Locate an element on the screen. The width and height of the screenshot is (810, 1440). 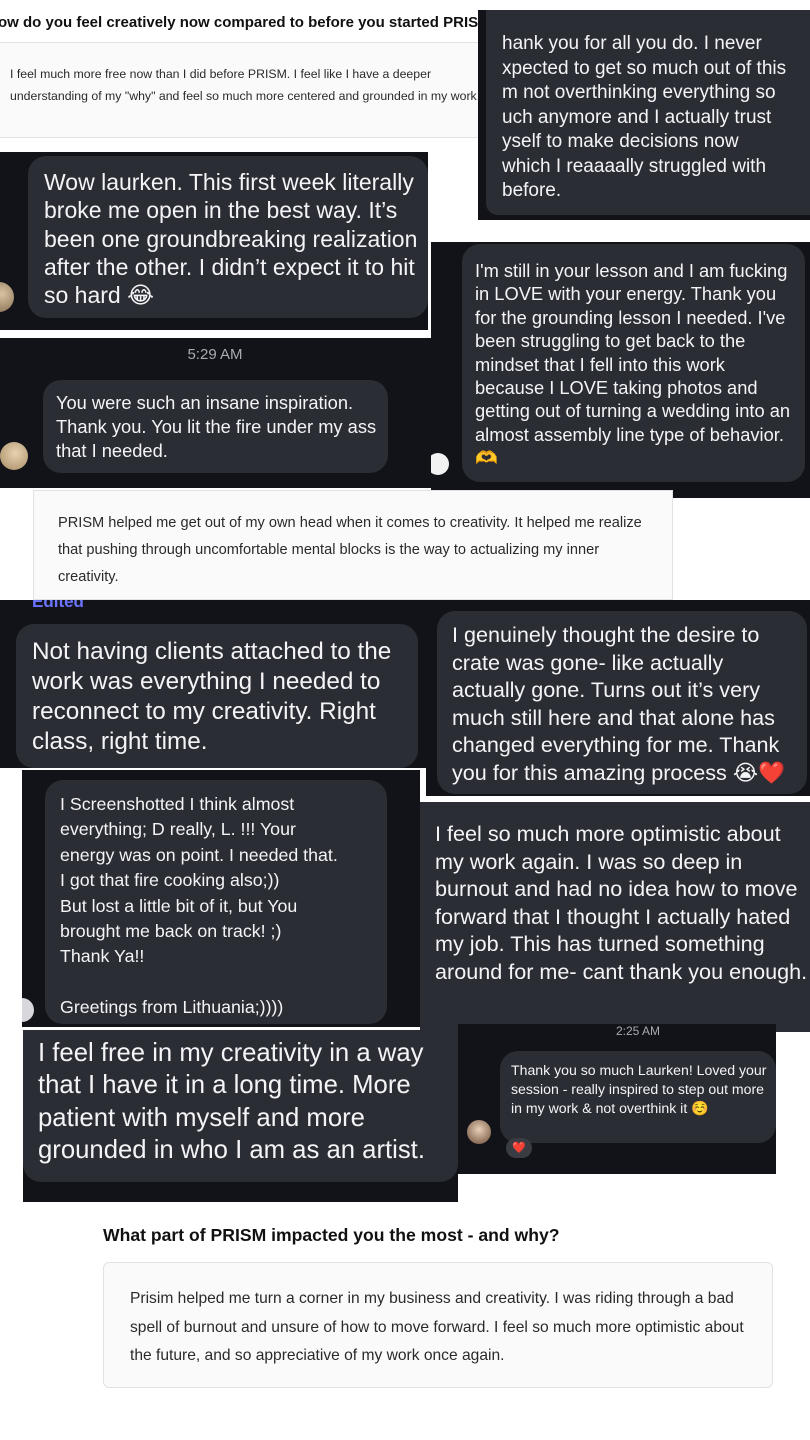
timestamp: 5:29 AM is located at coordinates (215, 354).